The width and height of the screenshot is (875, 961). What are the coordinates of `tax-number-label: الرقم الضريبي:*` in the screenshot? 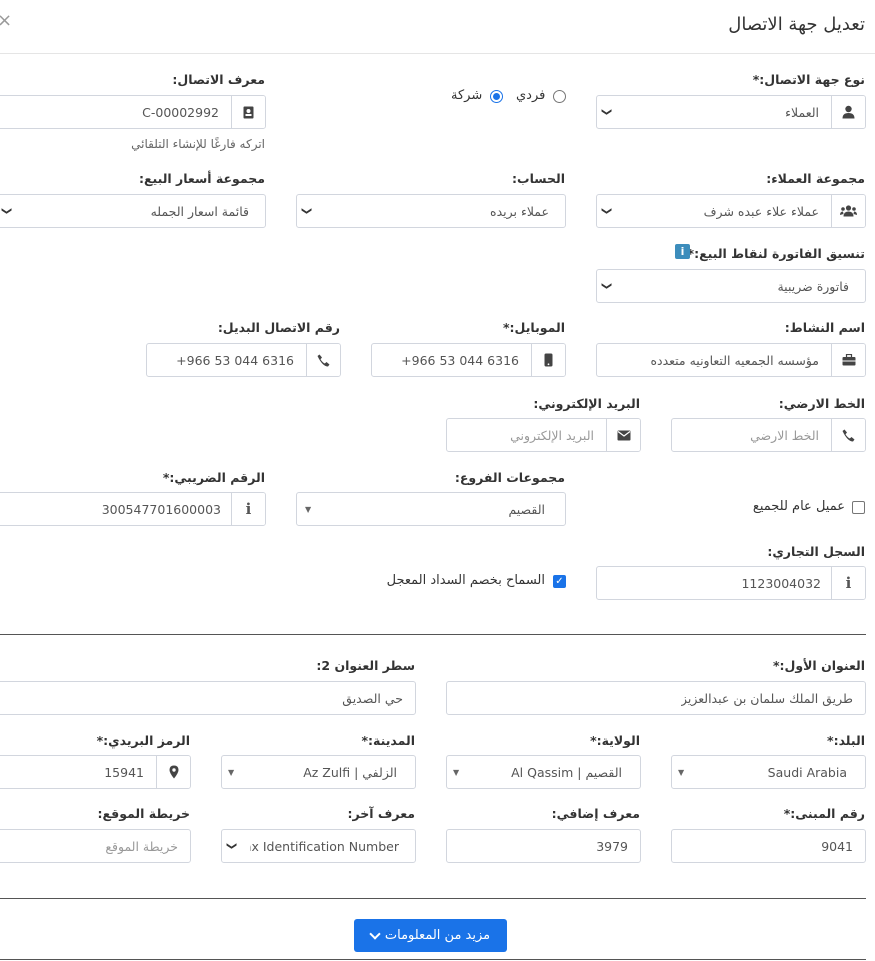 It's located at (213, 477).